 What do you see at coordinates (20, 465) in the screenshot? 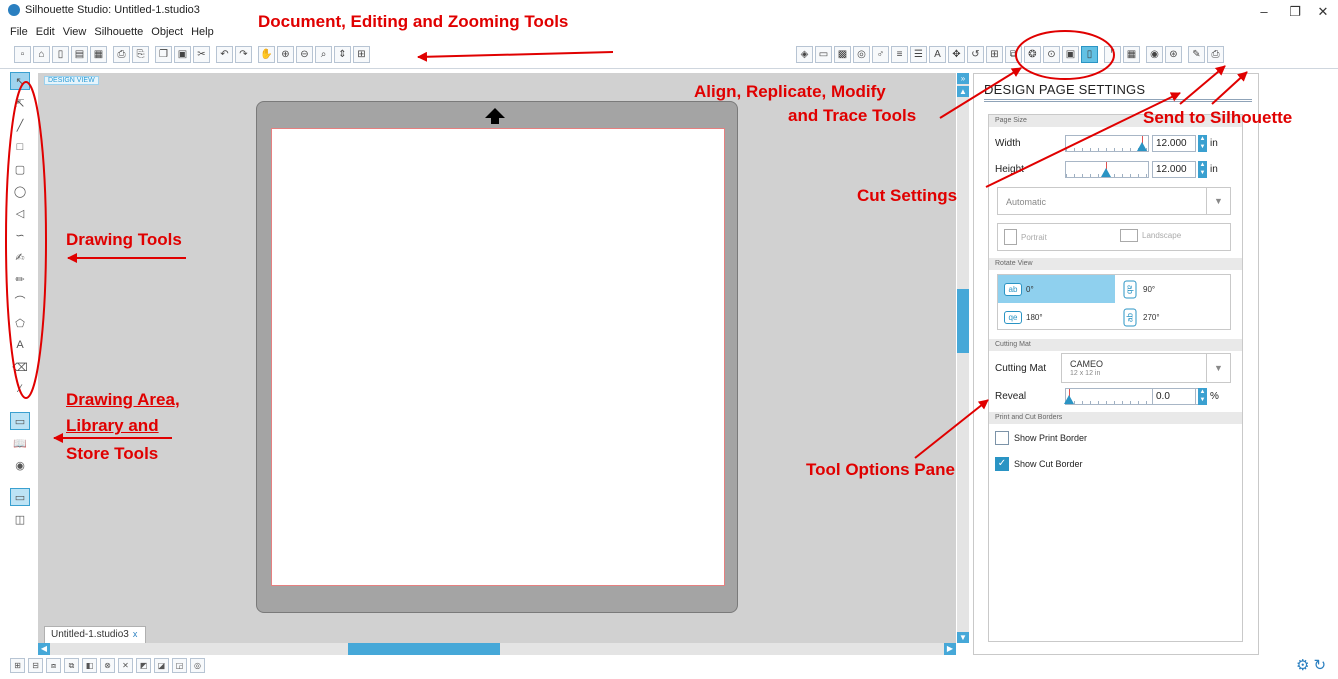
I see `silhouette-store-icon: ◉` at bounding box center [20, 465].